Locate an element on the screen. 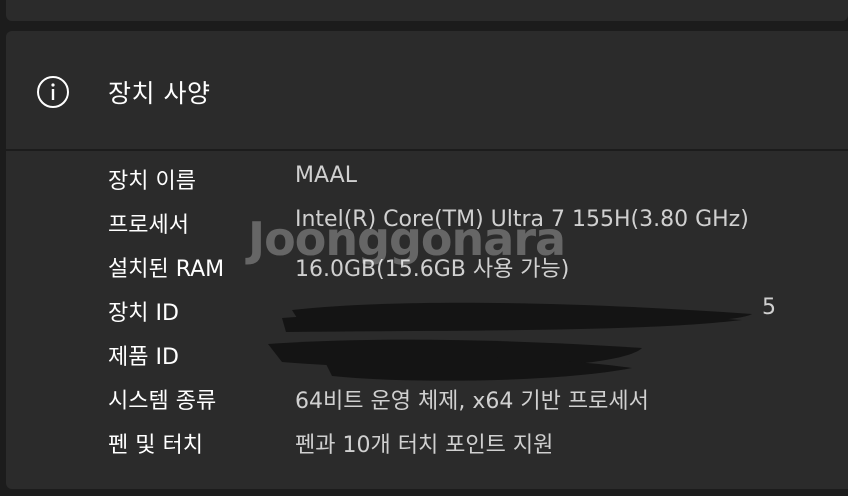  spec-value: 16.0GB(15.6GB 사용 가능) is located at coordinates (432, 267).